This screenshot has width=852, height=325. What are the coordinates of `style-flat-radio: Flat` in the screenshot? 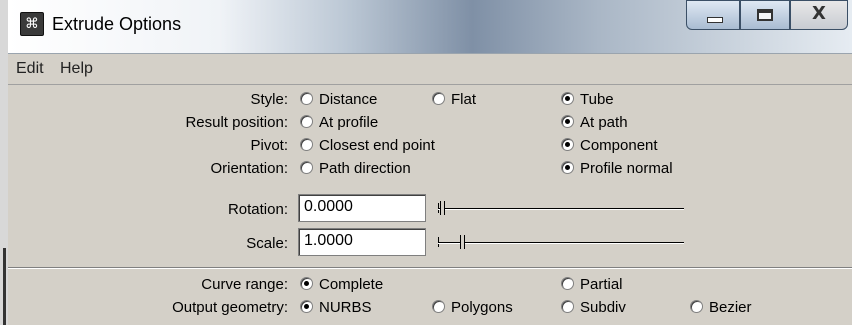 It's located at (454, 100).